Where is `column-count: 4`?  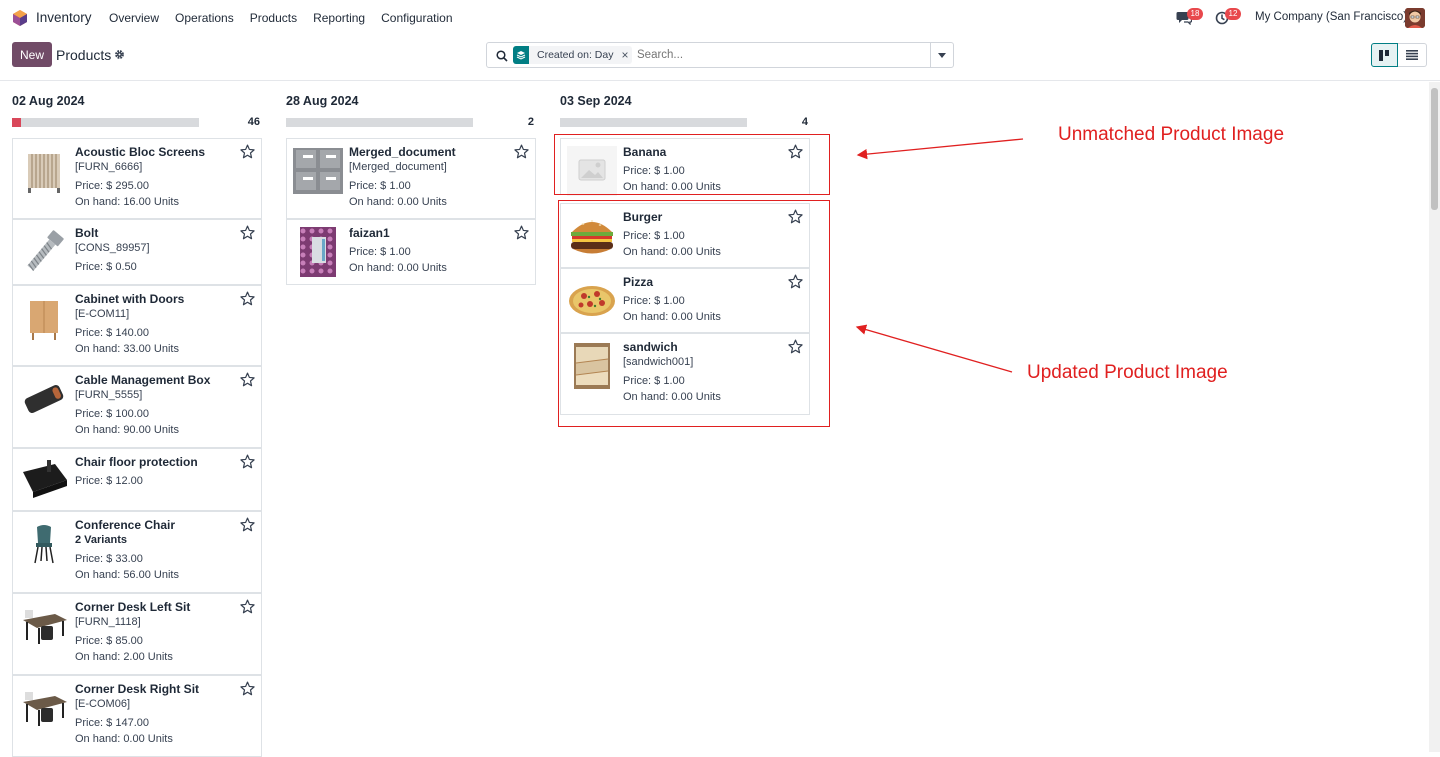 column-count: 4 is located at coordinates (804, 122).